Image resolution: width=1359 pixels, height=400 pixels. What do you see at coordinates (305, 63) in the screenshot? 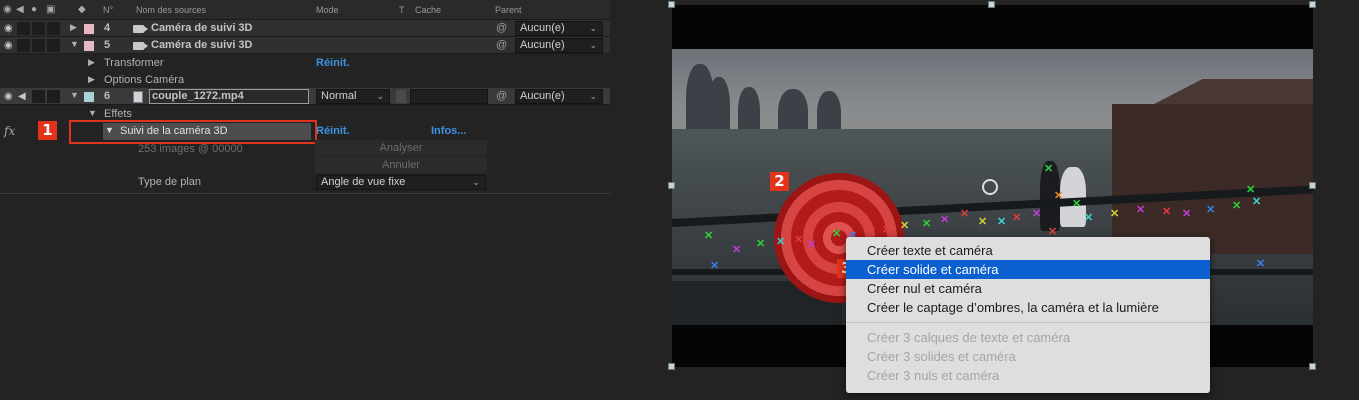
I see `transform-property-row: ▶ Transformer Réinit.` at bounding box center [305, 63].